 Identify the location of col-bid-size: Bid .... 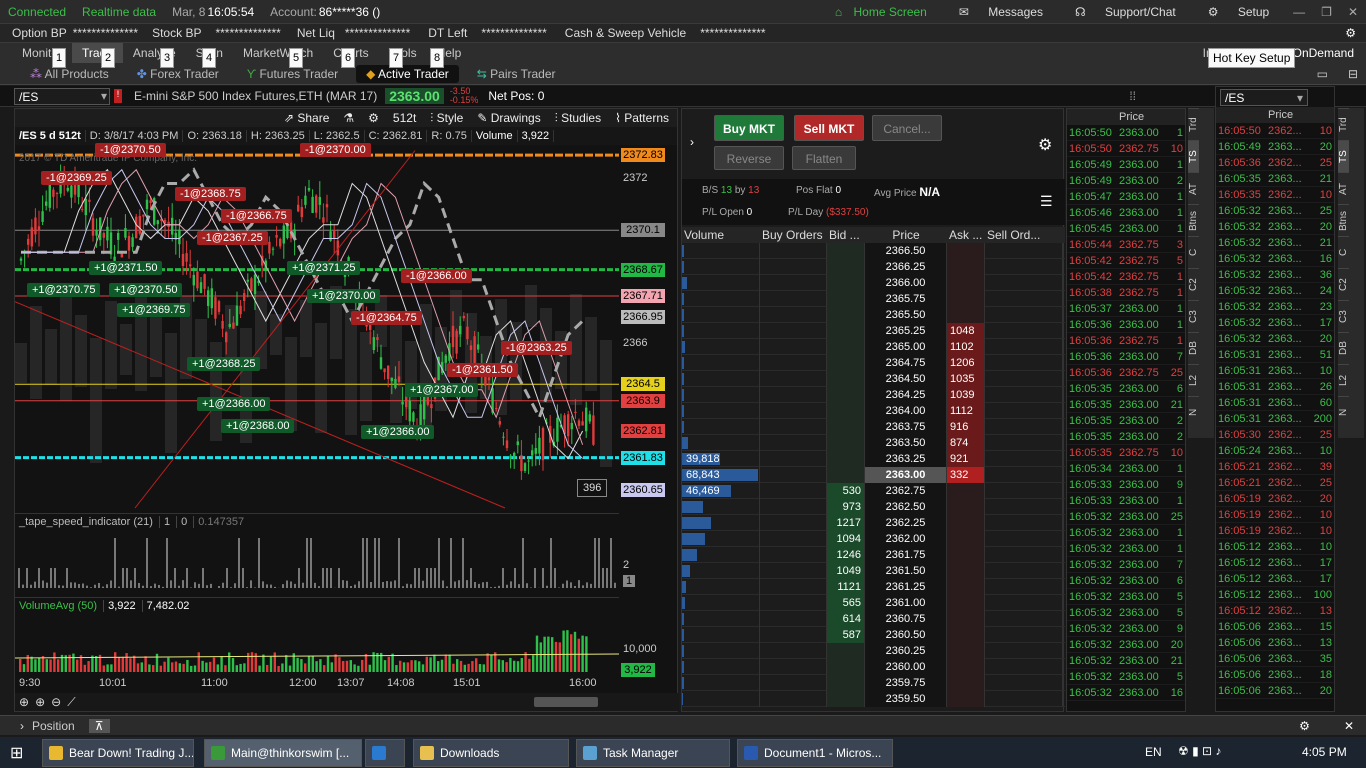
(846, 235).